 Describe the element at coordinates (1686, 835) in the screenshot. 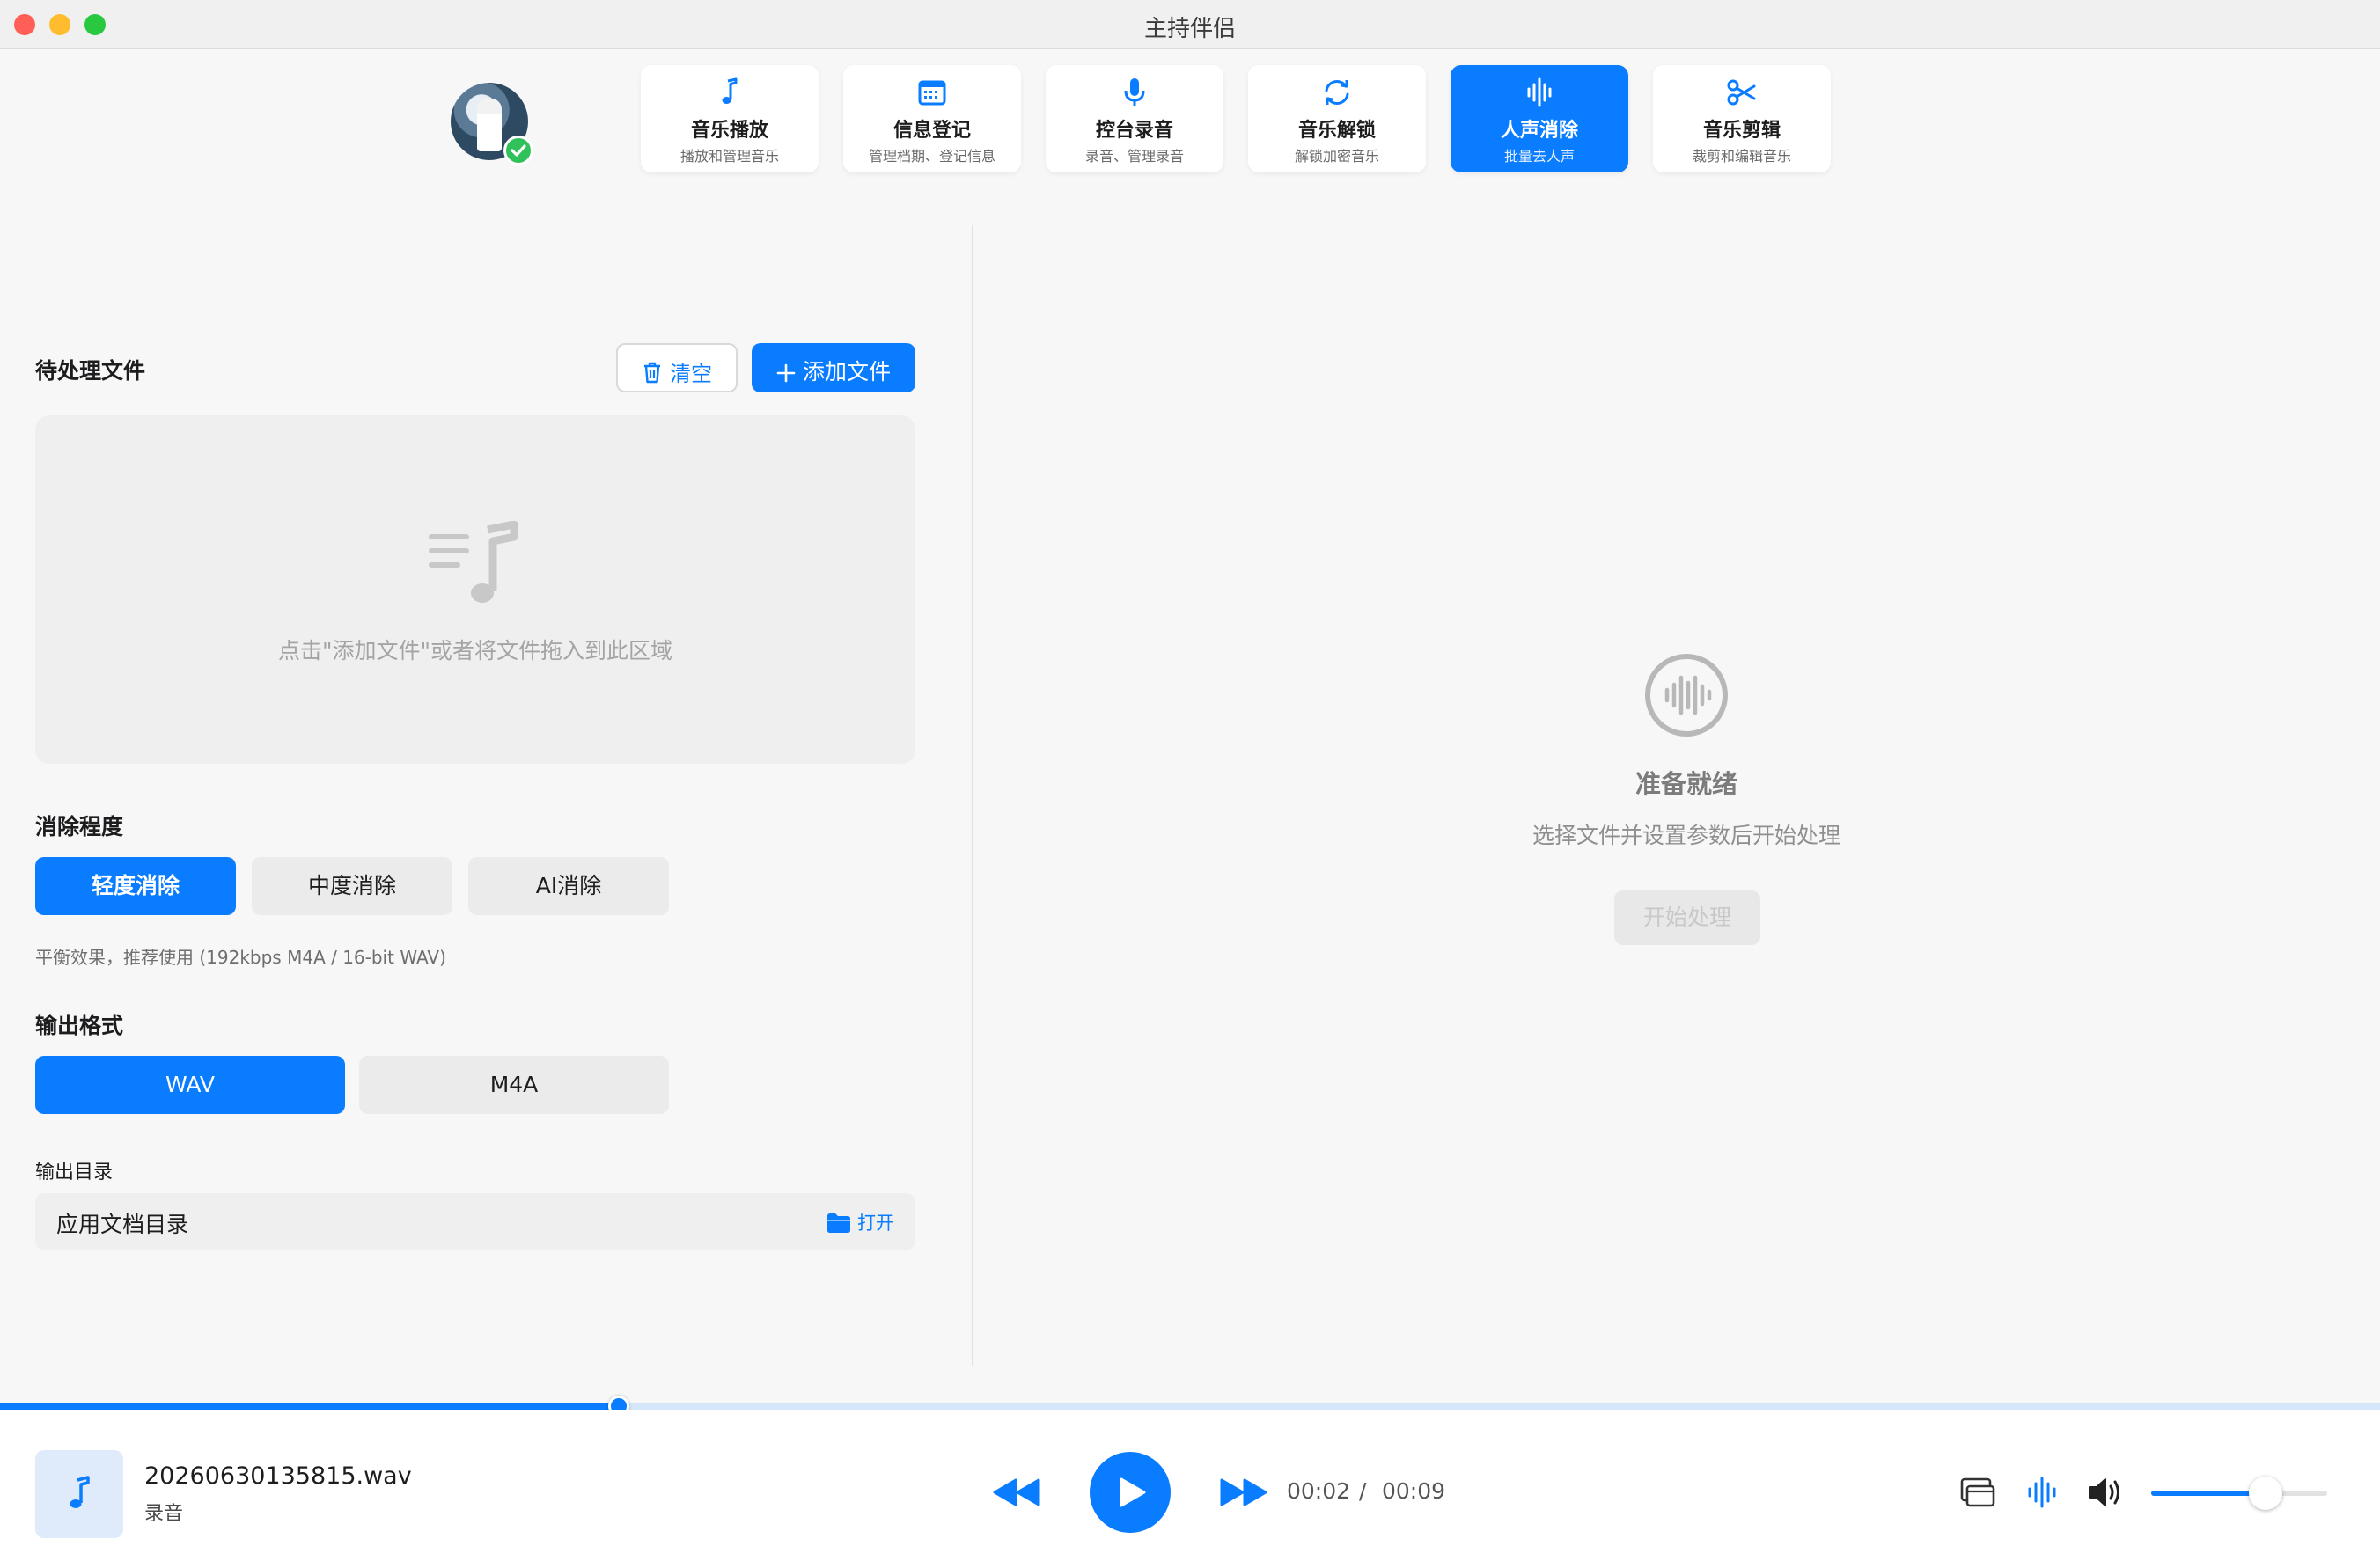

I see `status-subtitle: 选择文件并设置参数后开始处理` at that location.